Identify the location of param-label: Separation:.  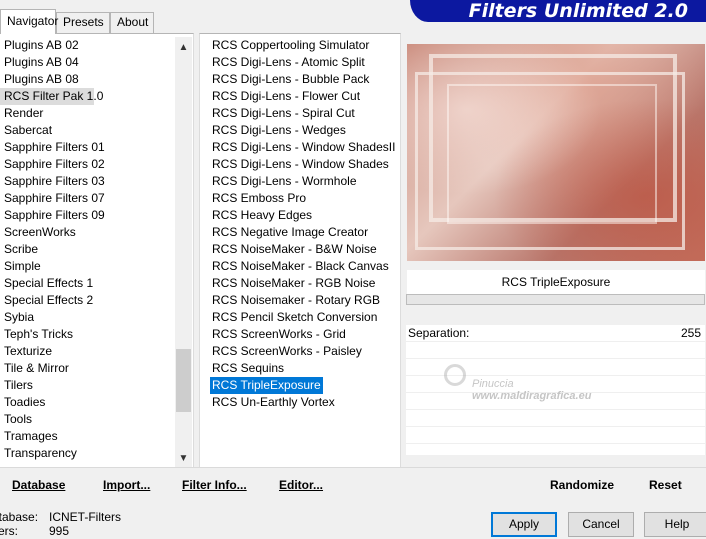
(439, 333).